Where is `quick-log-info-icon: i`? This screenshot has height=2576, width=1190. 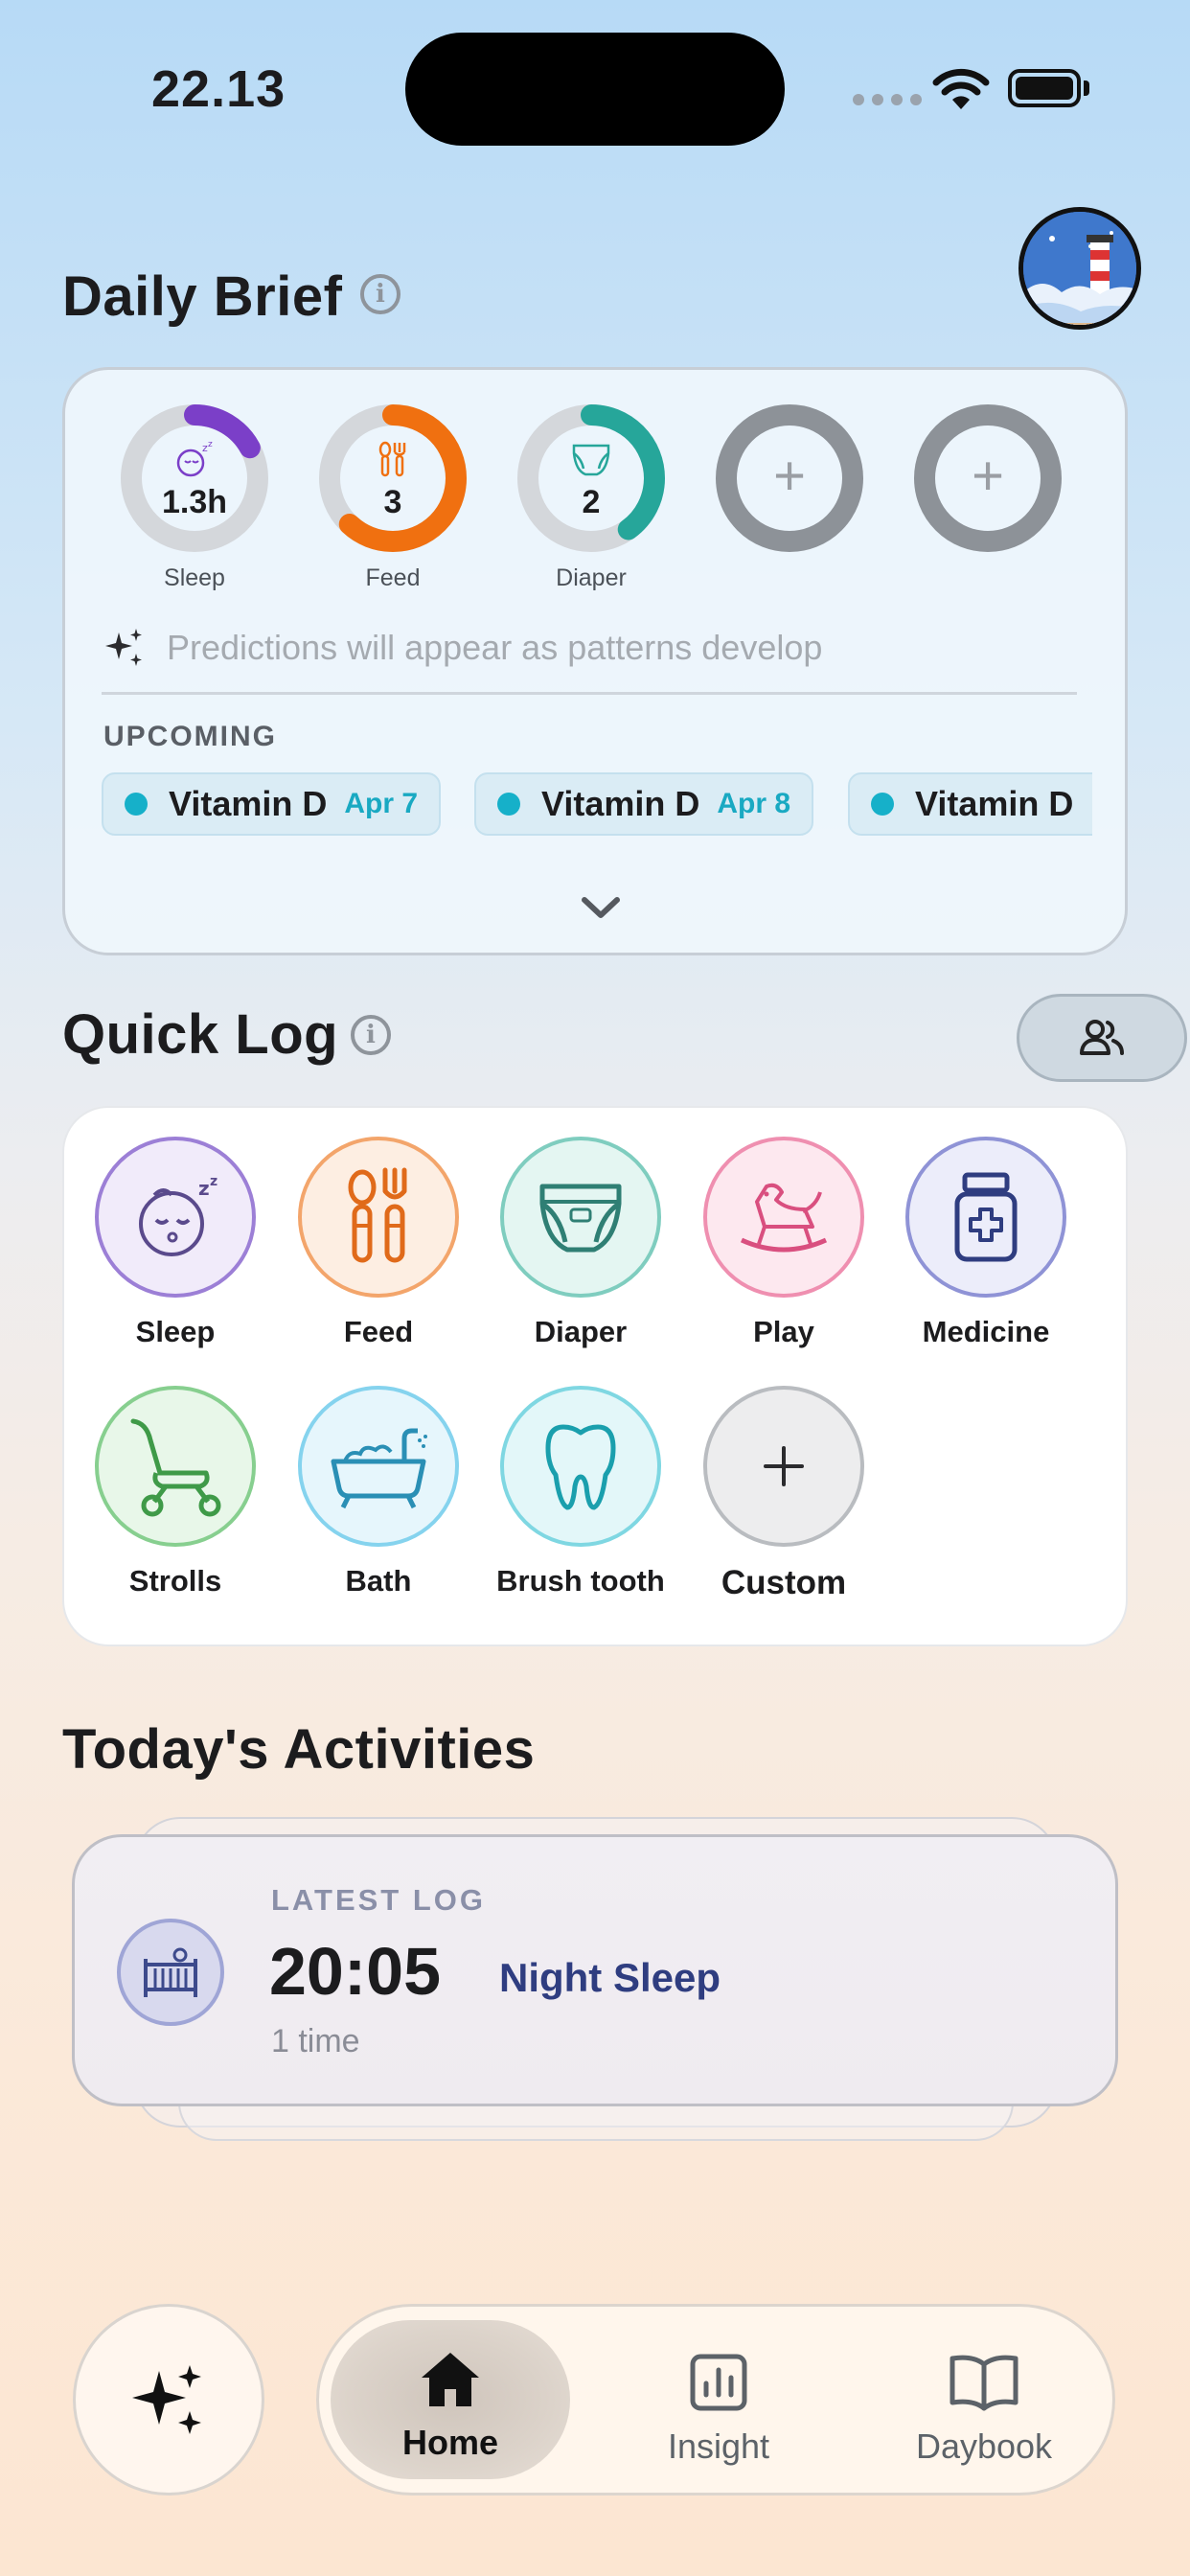 quick-log-info-icon: i is located at coordinates (371, 1035).